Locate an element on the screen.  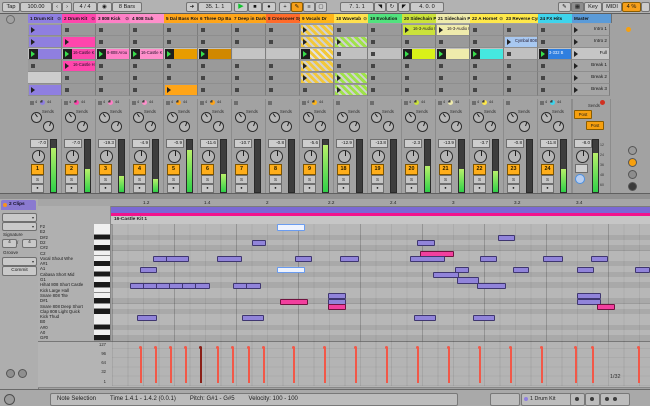
signature-denominator: 4 is located at coordinates (29, 243).